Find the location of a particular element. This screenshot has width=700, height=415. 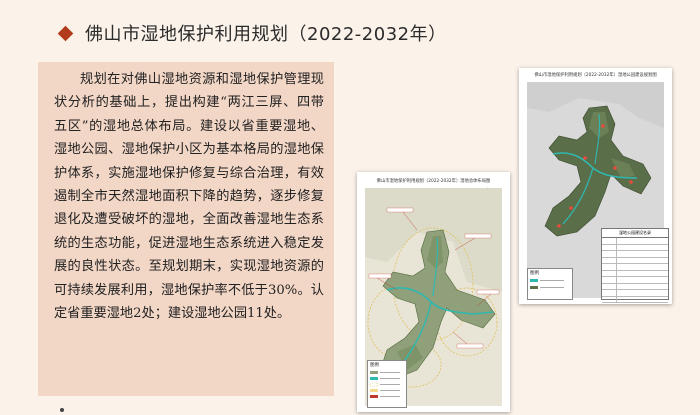

bullet-dot is located at coordinates (62, 410).